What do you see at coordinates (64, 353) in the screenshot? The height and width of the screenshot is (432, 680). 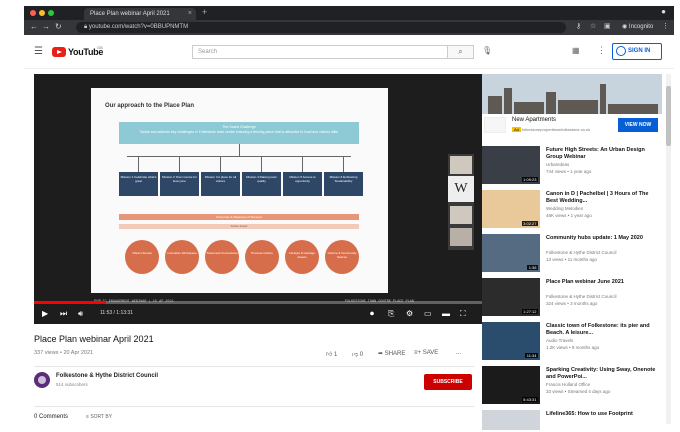 I see `video-meta: 337 views • 20 Apr 2021` at bounding box center [64, 353].